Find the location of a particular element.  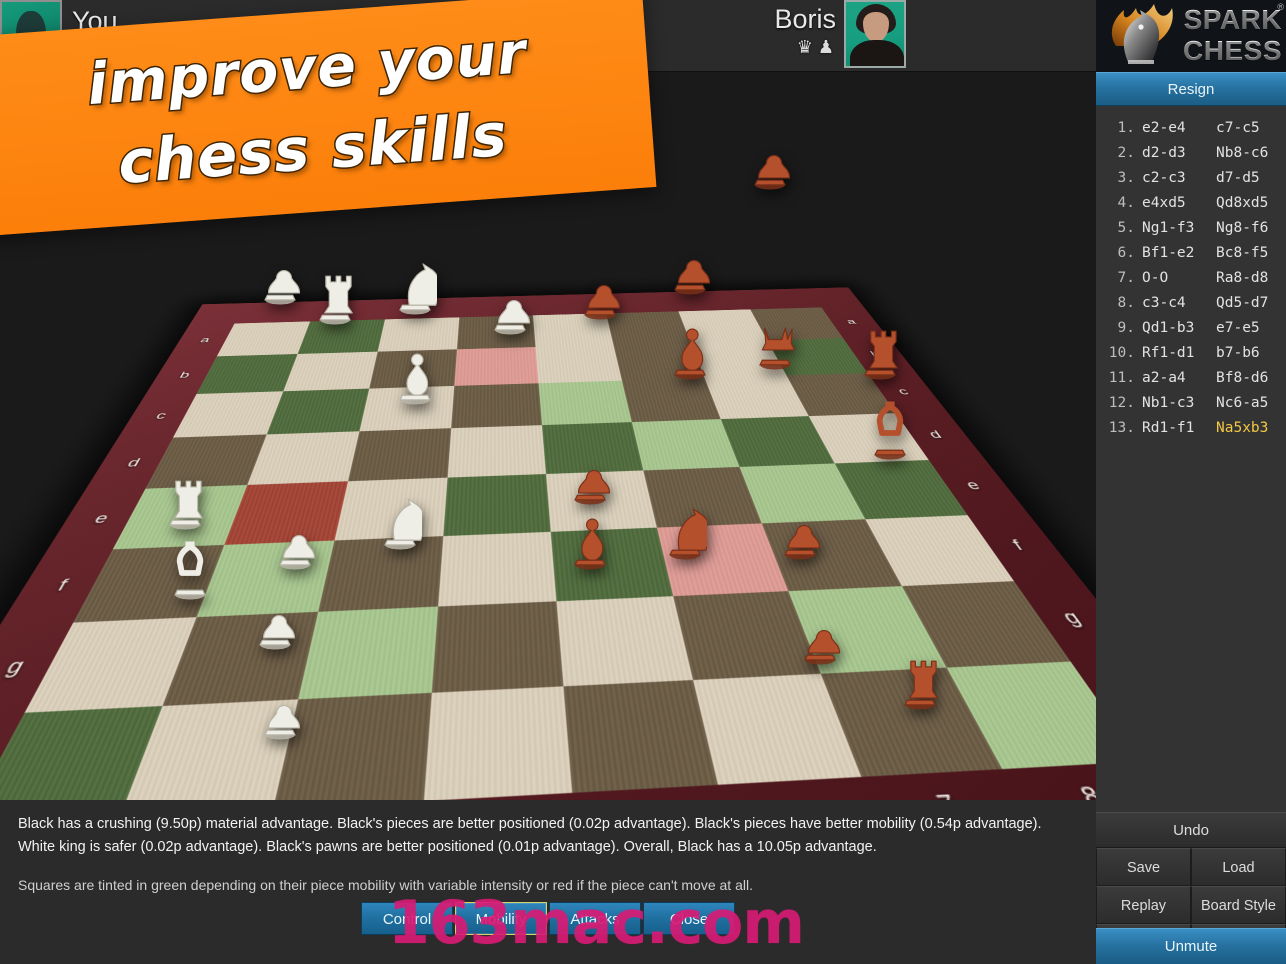

move-black: c7-c5 is located at coordinates (1251, 128).